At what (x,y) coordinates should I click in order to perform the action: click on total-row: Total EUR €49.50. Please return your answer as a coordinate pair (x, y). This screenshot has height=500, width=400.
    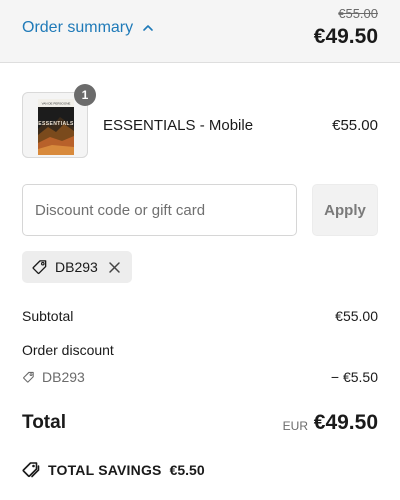
    Looking at the image, I should click on (200, 424).